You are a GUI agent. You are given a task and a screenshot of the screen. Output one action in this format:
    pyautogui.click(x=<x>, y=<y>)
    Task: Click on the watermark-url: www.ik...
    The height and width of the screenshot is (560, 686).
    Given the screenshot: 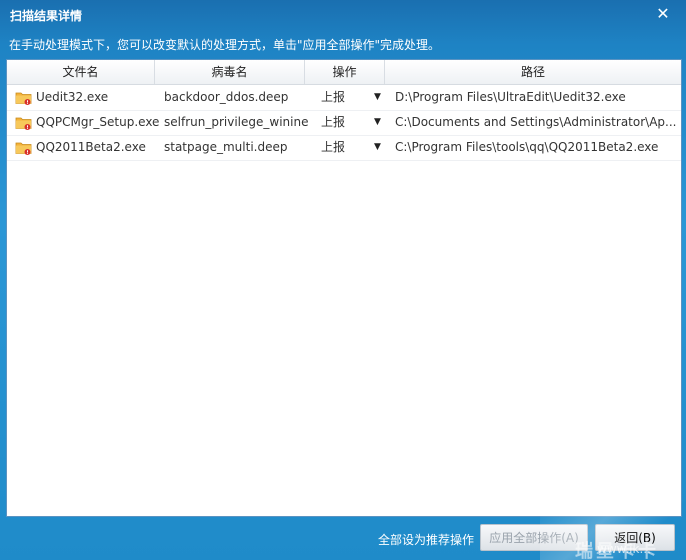 What is the action you would take?
    pyautogui.click(x=624, y=549)
    